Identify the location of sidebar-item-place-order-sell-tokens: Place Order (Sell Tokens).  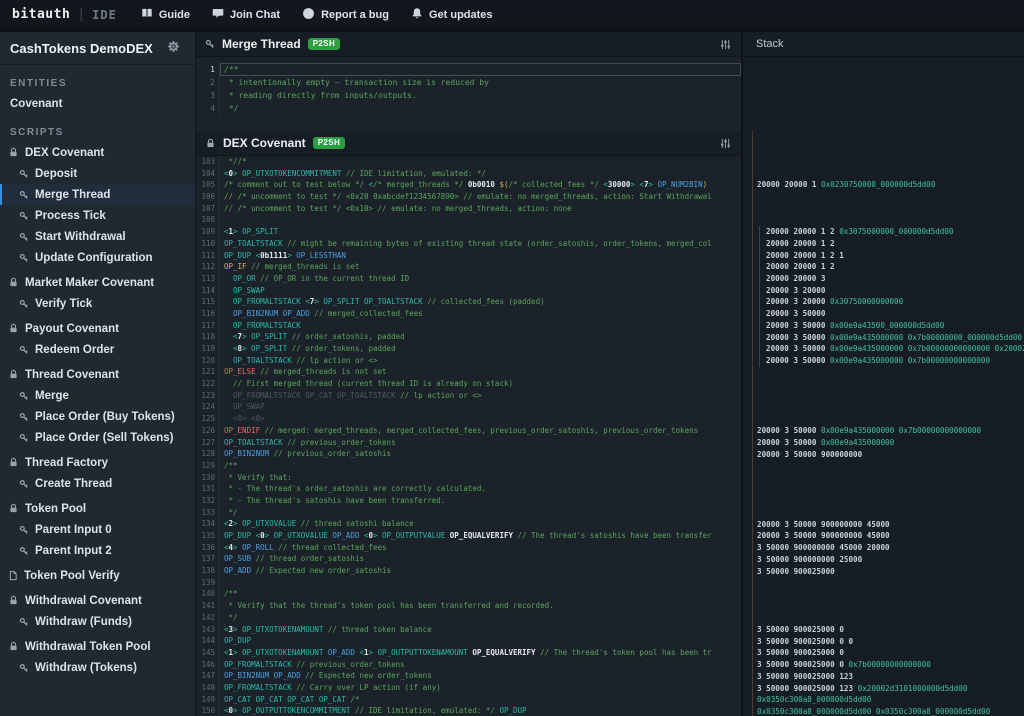
(97, 437).